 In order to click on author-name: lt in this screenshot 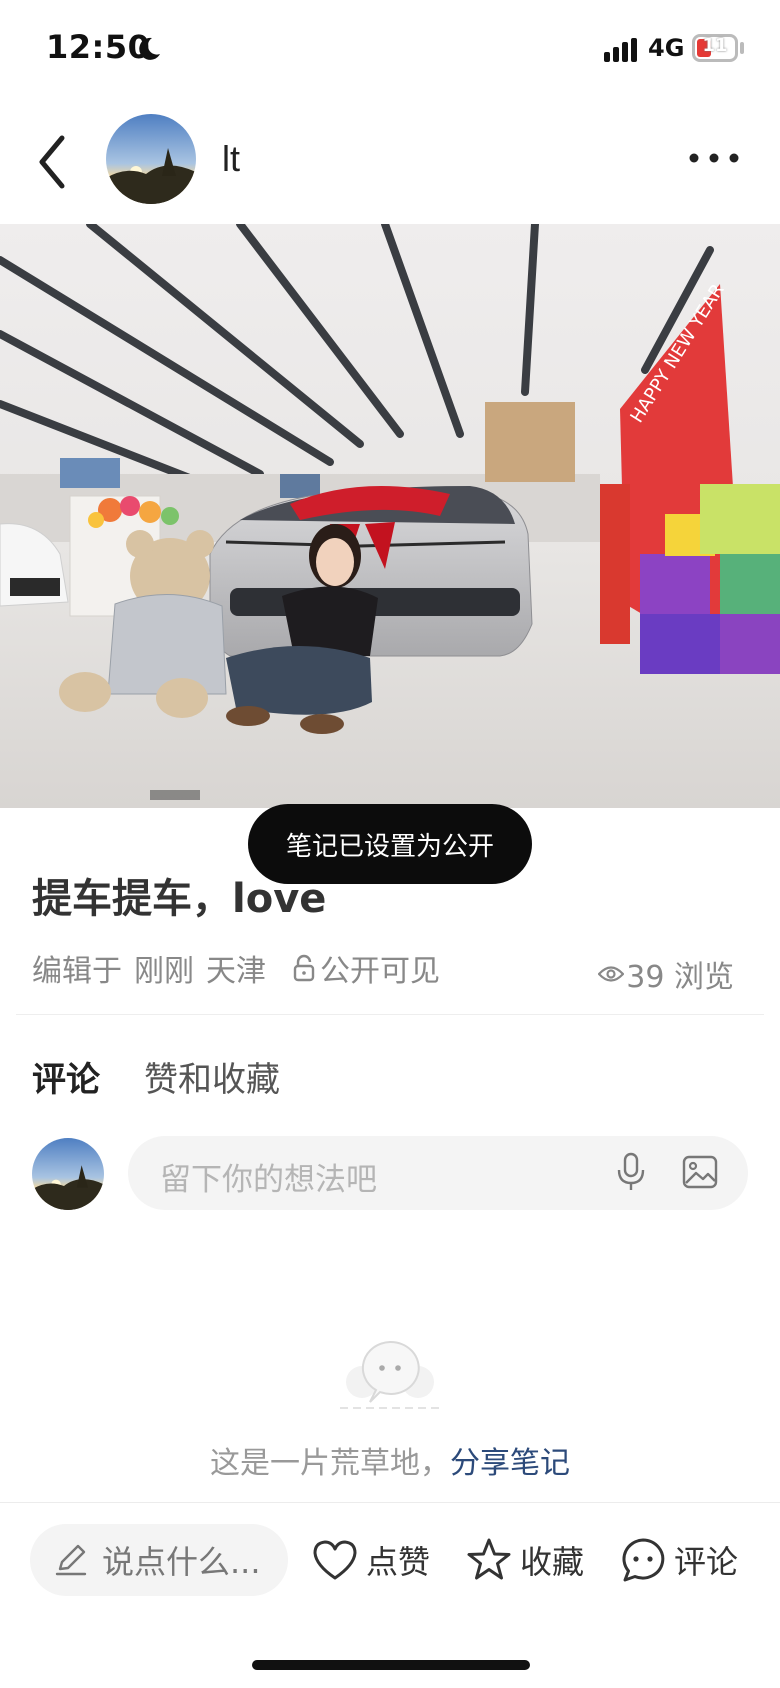, I will do `click(231, 159)`.